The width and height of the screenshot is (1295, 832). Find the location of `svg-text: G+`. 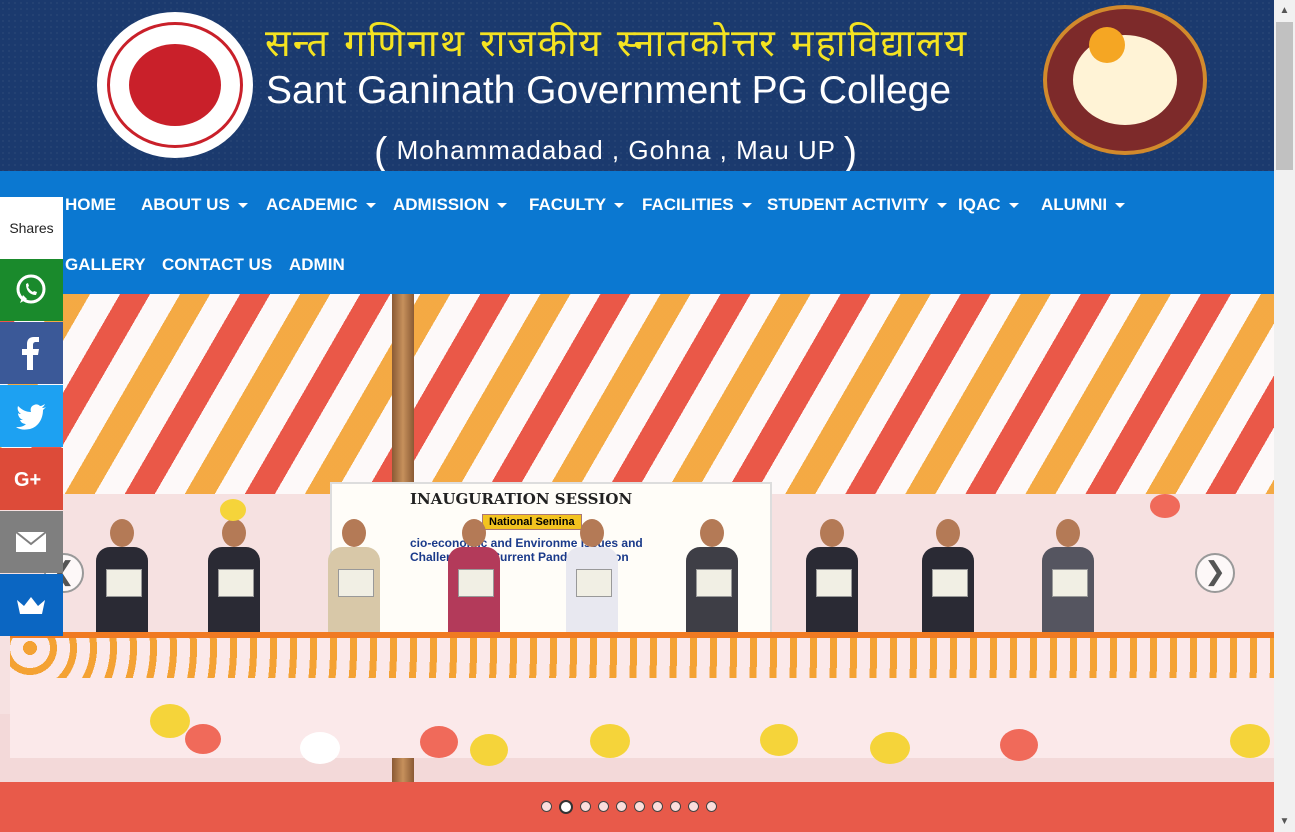

svg-text: G+ is located at coordinates (27, 480).